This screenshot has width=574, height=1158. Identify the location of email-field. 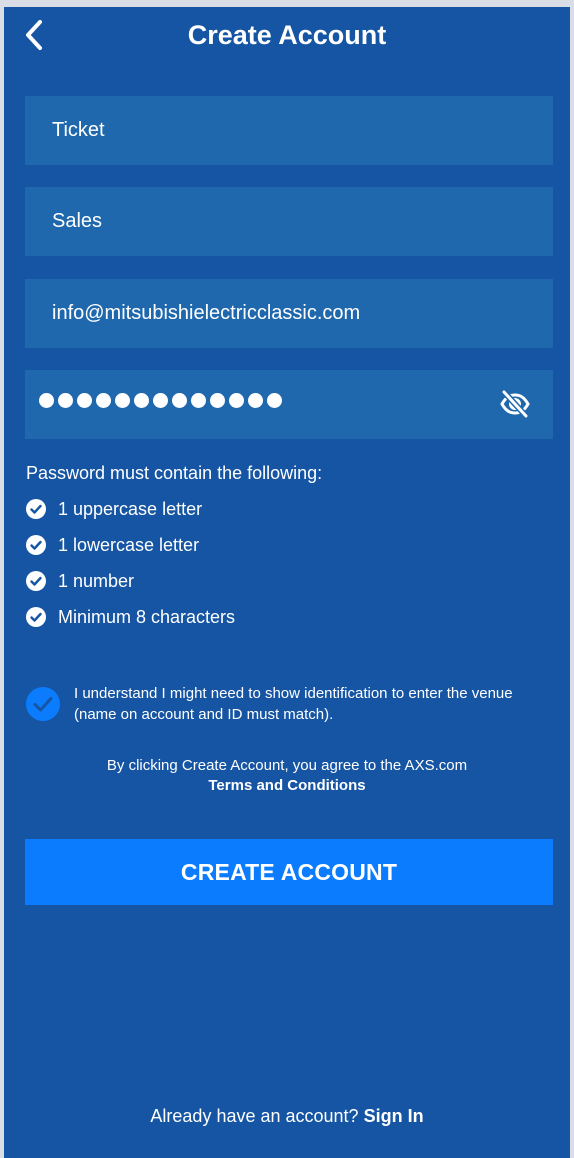
(289, 313).